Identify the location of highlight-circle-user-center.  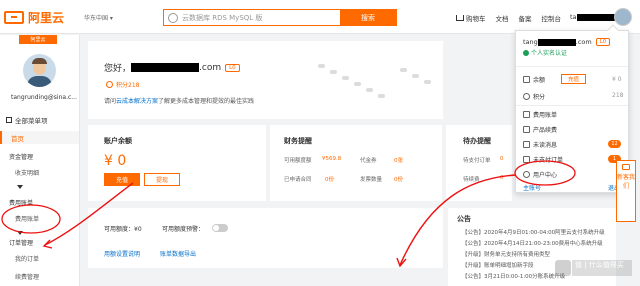
(545, 173).